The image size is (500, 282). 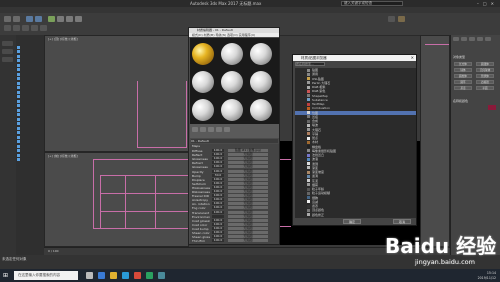 What do you see at coordinates (7, 43) in the screenshot?
I see `select-tool-button` at bounding box center [7, 43].